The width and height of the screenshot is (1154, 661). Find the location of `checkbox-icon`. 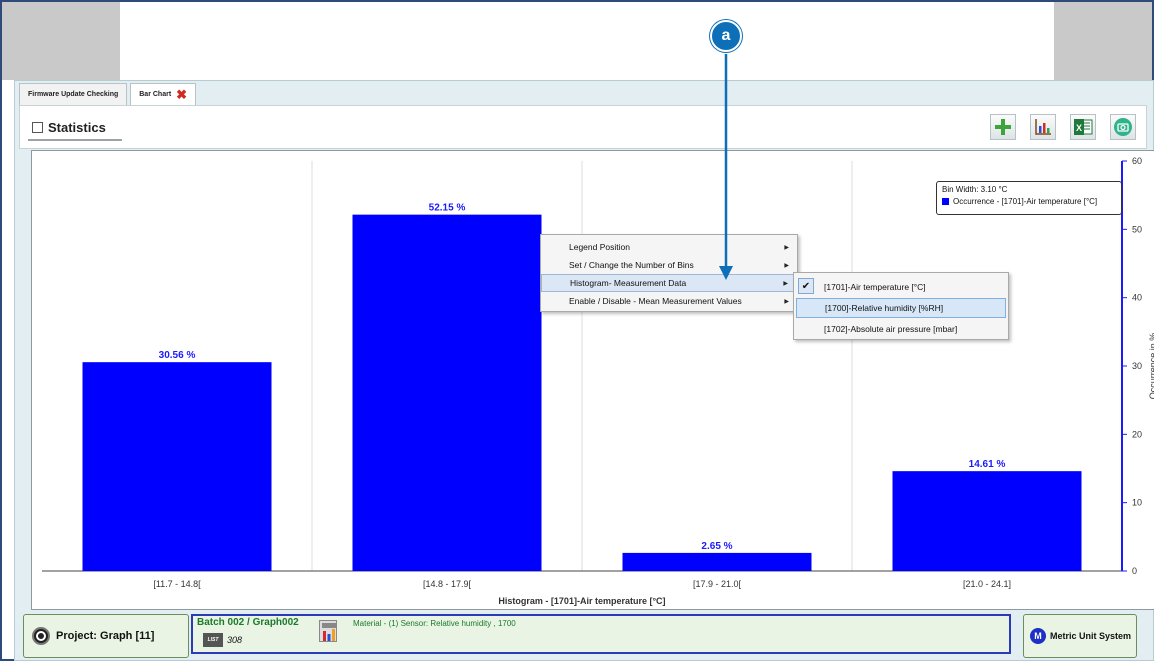

checkbox-icon is located at coordinates (37, 127).